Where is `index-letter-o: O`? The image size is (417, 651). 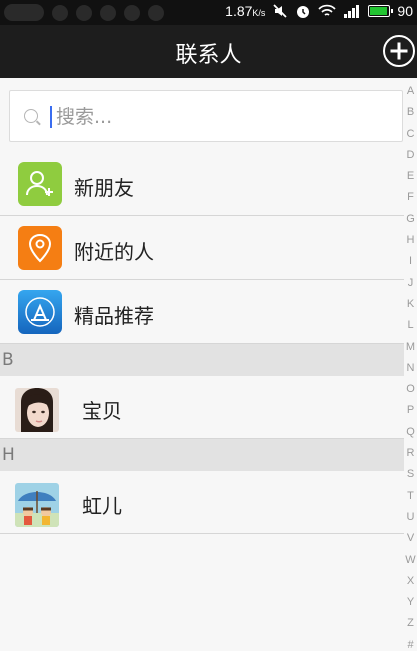
index-letter-o: O is located at coordinates (410, 389).